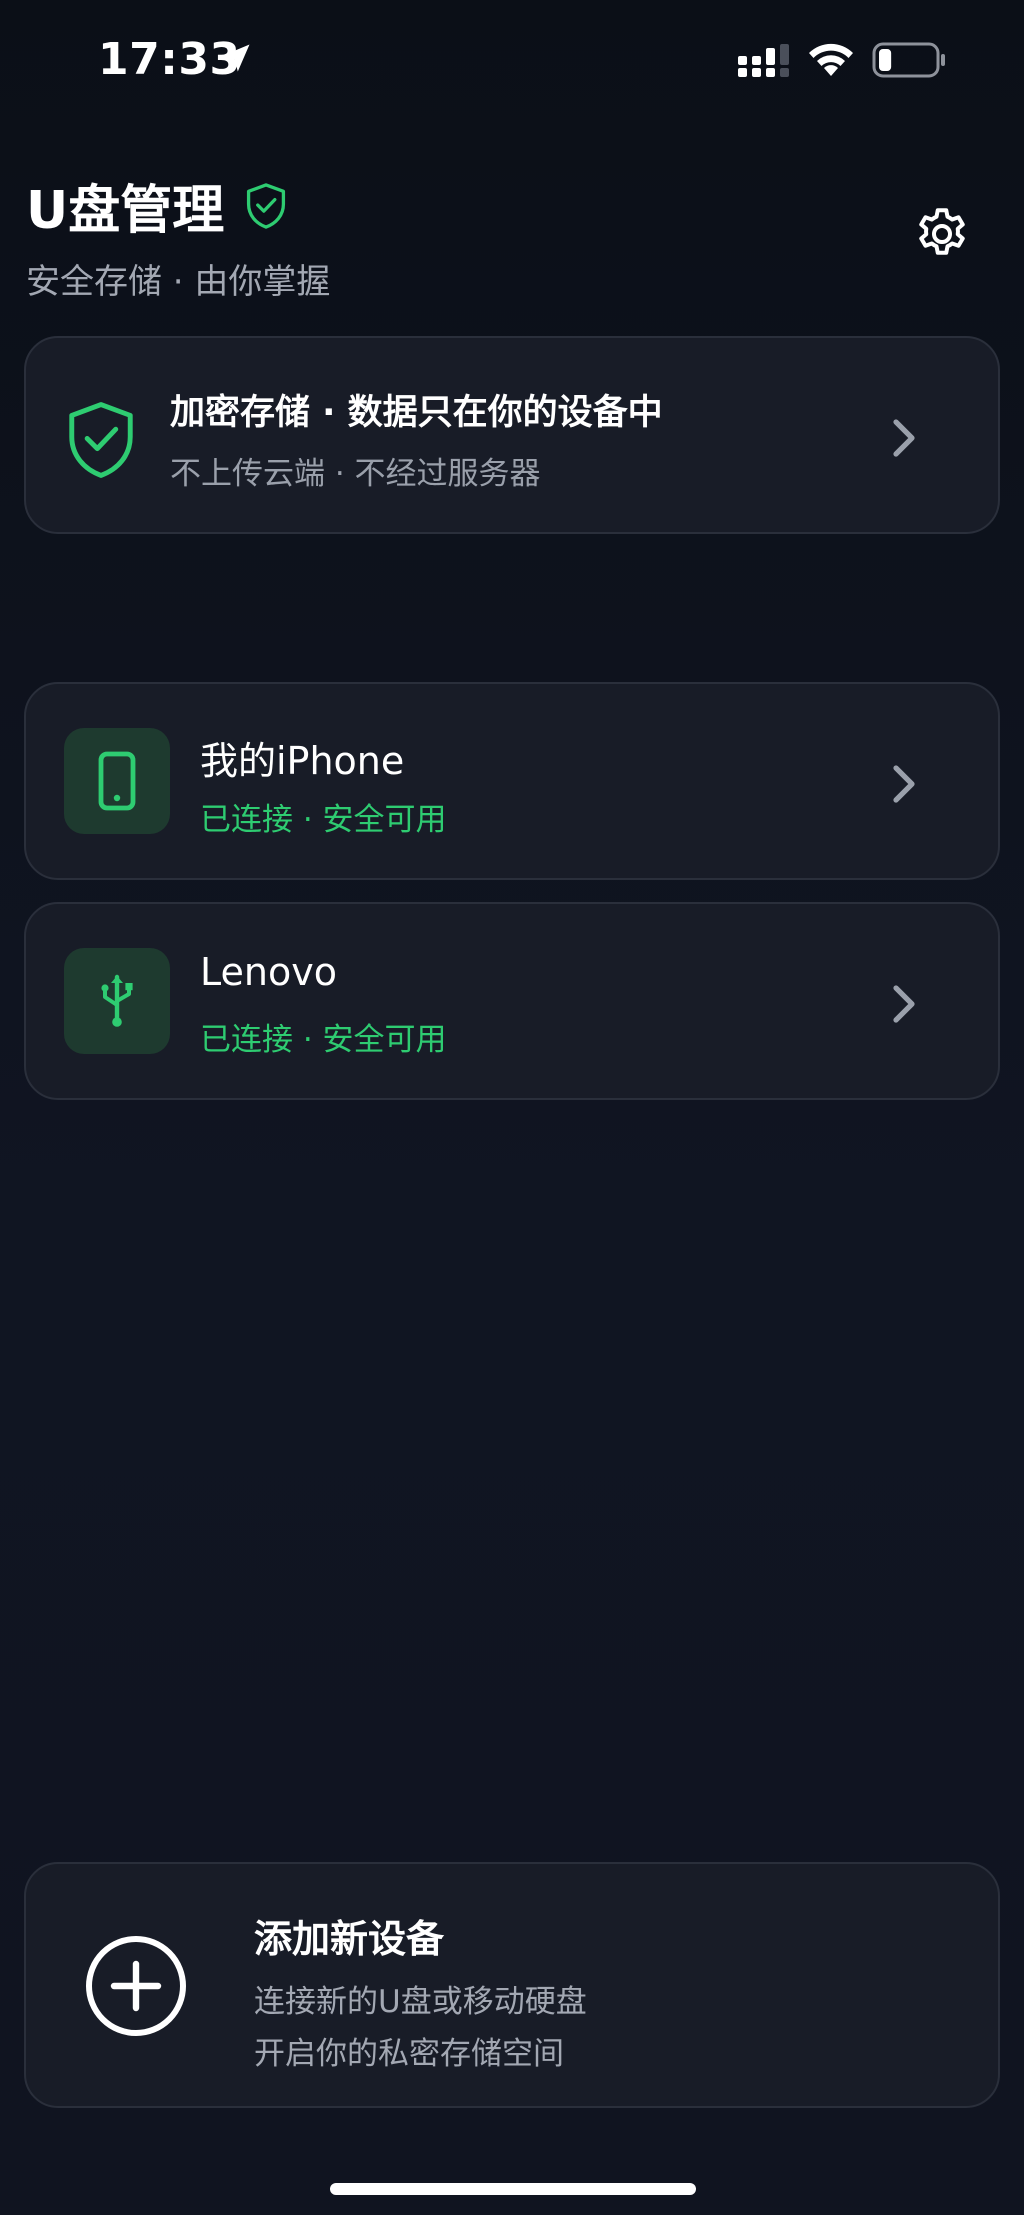 The height and width of the screenshot is (2215, 1024). I want to click on device-name: Lenovo, so click(268, 972).